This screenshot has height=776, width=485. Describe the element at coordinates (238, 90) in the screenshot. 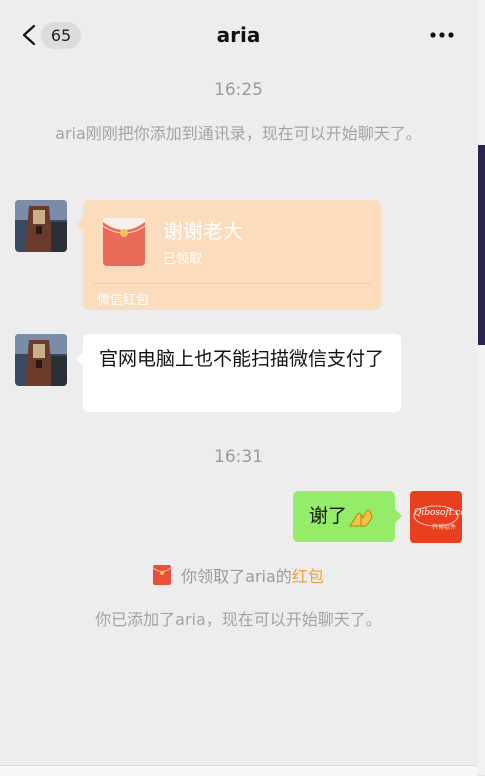

I see `timestamp: 16:25` at that location.